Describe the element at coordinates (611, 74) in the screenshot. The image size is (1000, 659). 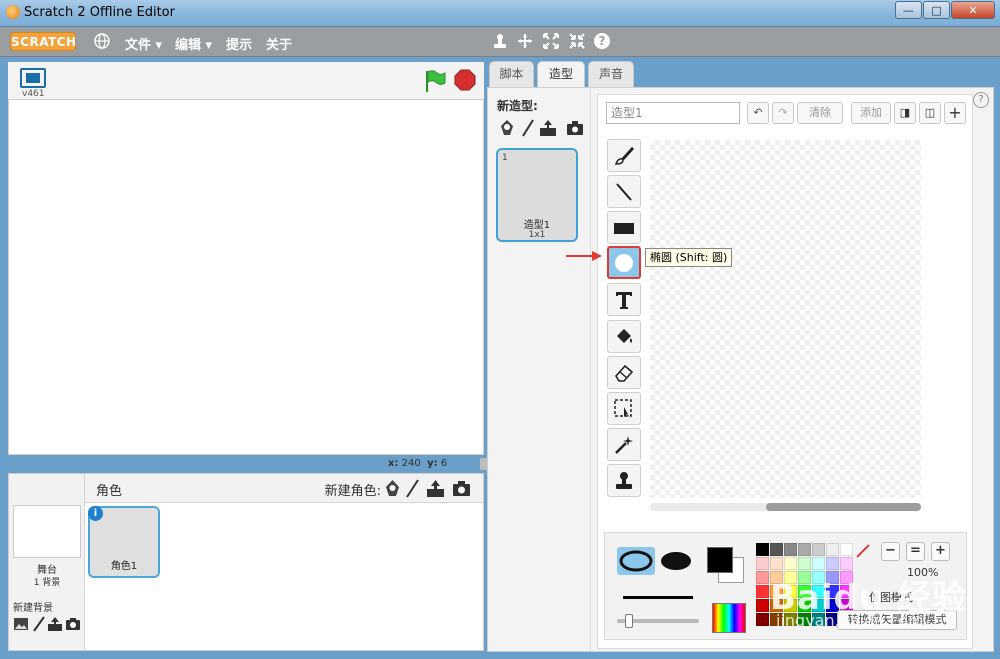
I see `tab-sounds: 声音` at that location.